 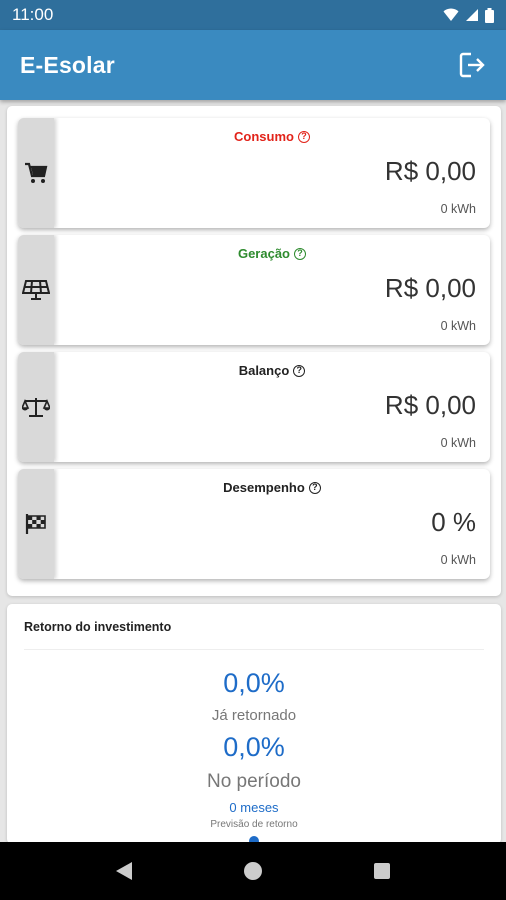 I want to click on signal-icon, so click(x=472, y=15).